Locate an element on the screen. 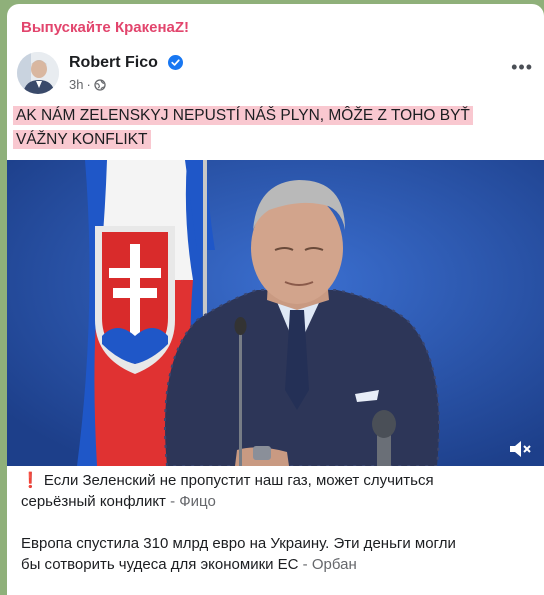 The height and width of the screenshot is (595, 544). headline-line-2: VÁŽNY KONFLIKT is located at coordinates (82, 139).